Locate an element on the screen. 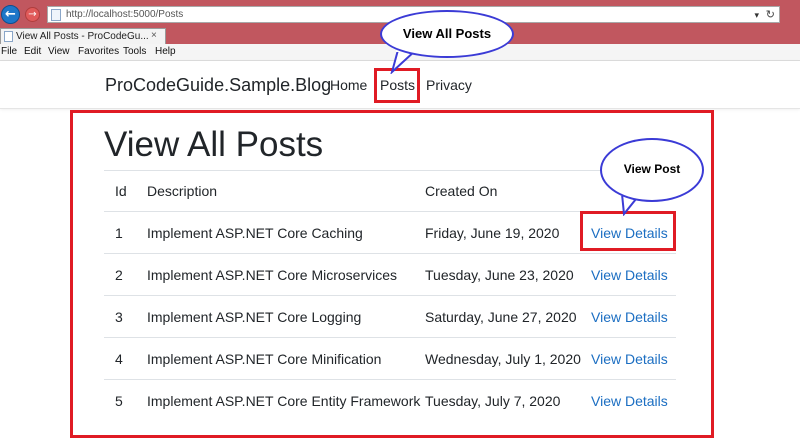  address-dropdown-icon: ▾ is located at coordinates (756, 15).